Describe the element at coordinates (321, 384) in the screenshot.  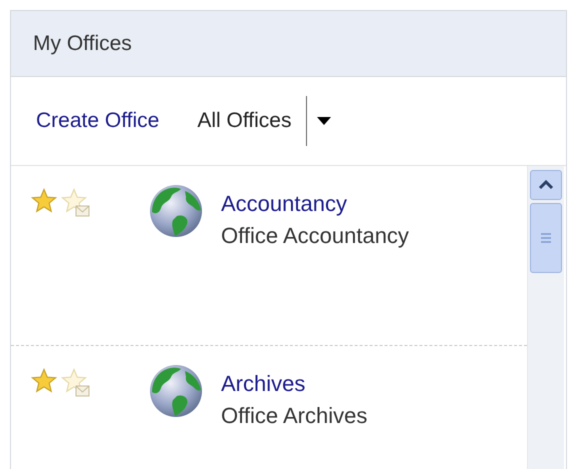
I see `office-name-link: Archives` at that location.